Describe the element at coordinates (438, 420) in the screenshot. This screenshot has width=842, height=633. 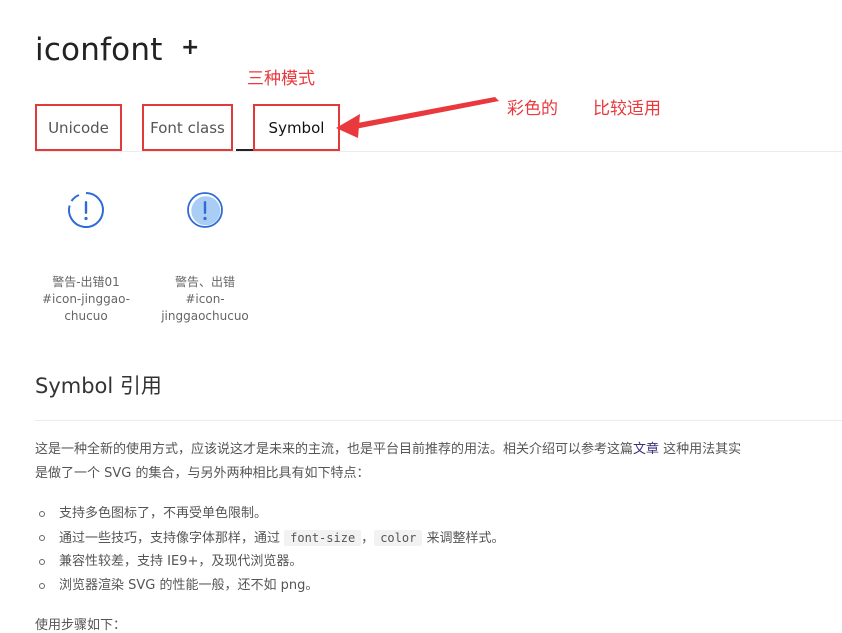
I see `section-divider` at that location.